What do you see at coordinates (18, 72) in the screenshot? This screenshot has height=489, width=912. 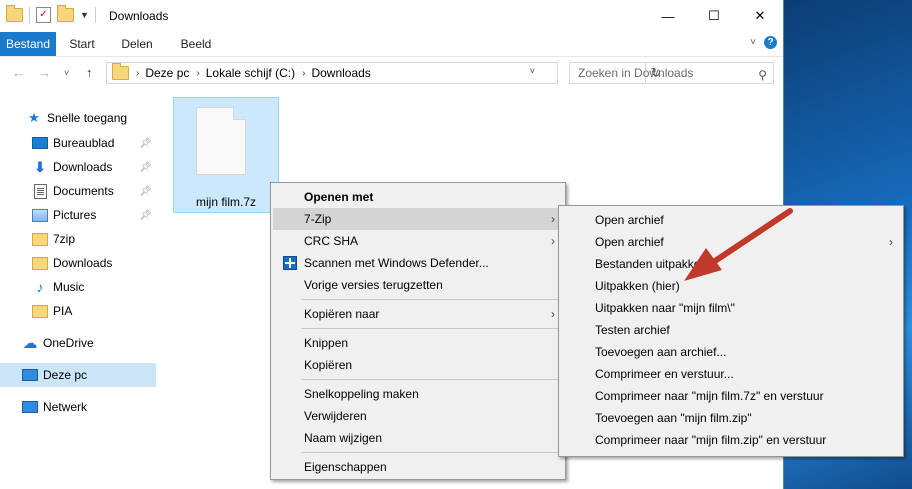 I see `back-arrow-icon: ←` at bounding box center [18, 72].